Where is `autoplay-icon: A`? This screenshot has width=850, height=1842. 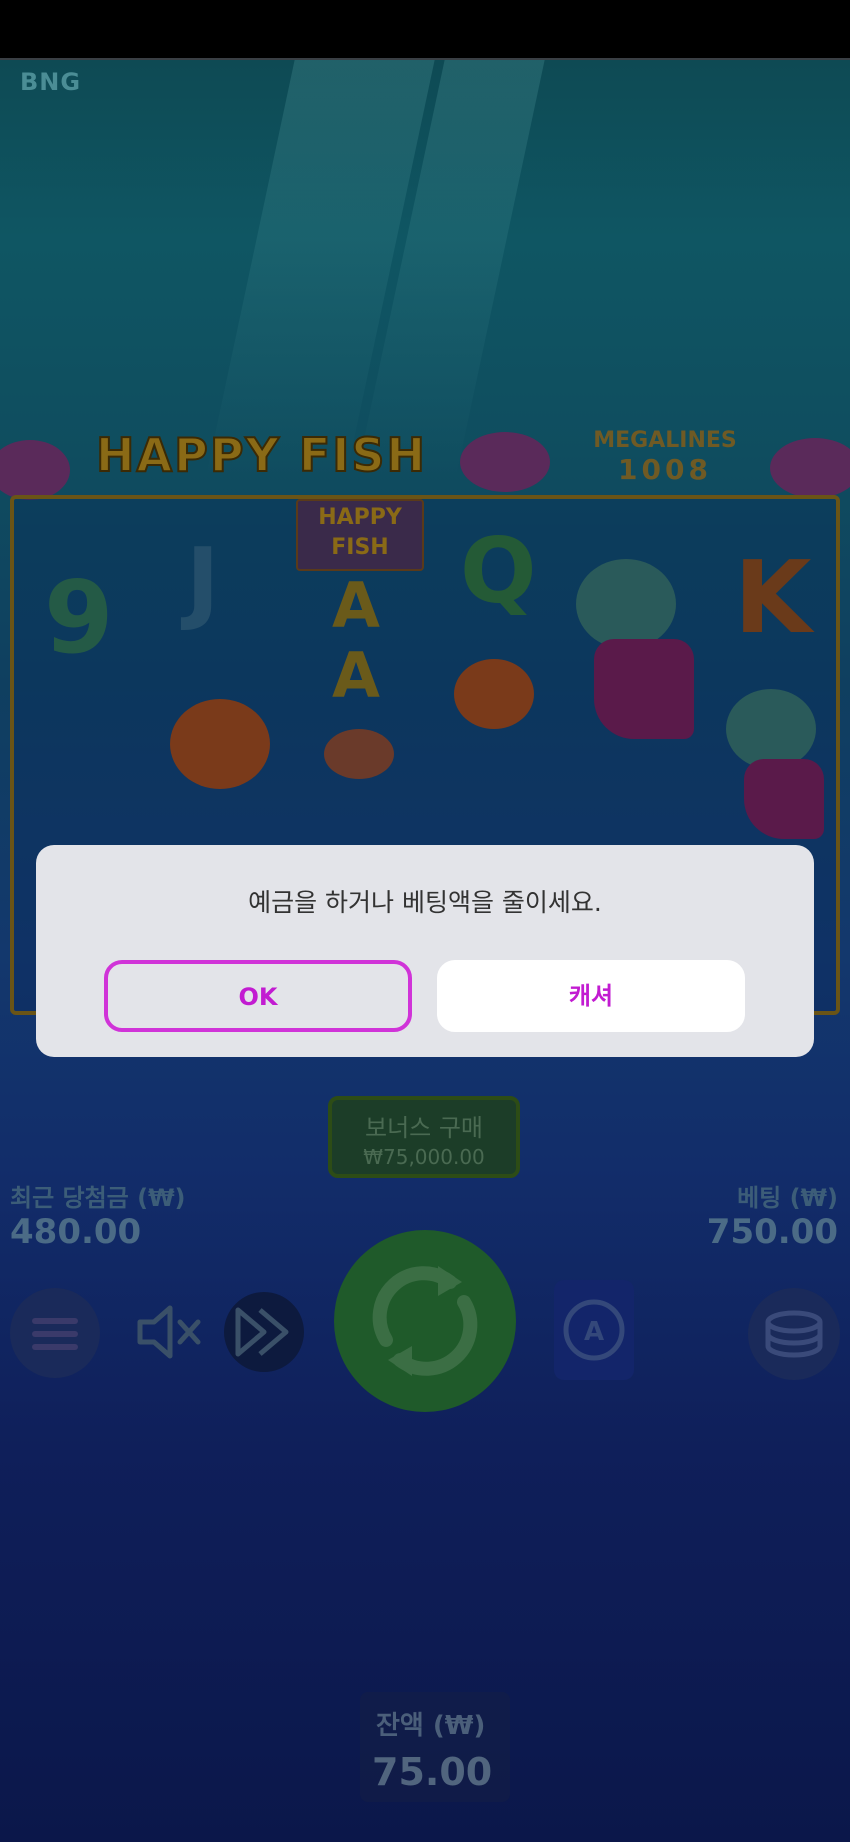
autoplay-icon: A is located at coordinates (594, 1330).